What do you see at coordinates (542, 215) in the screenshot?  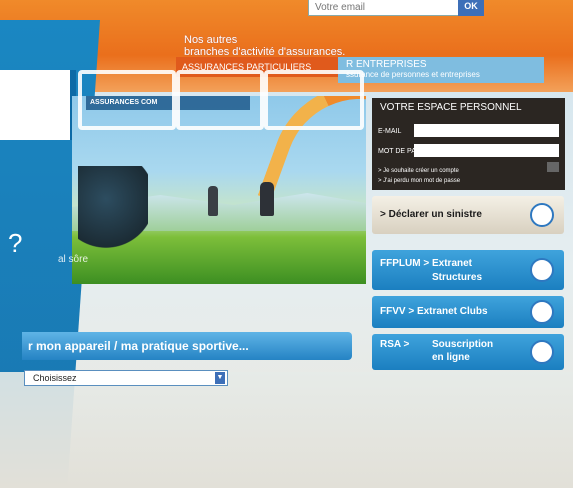 I see `at-sign-icon` at bounding box center [542, 215].